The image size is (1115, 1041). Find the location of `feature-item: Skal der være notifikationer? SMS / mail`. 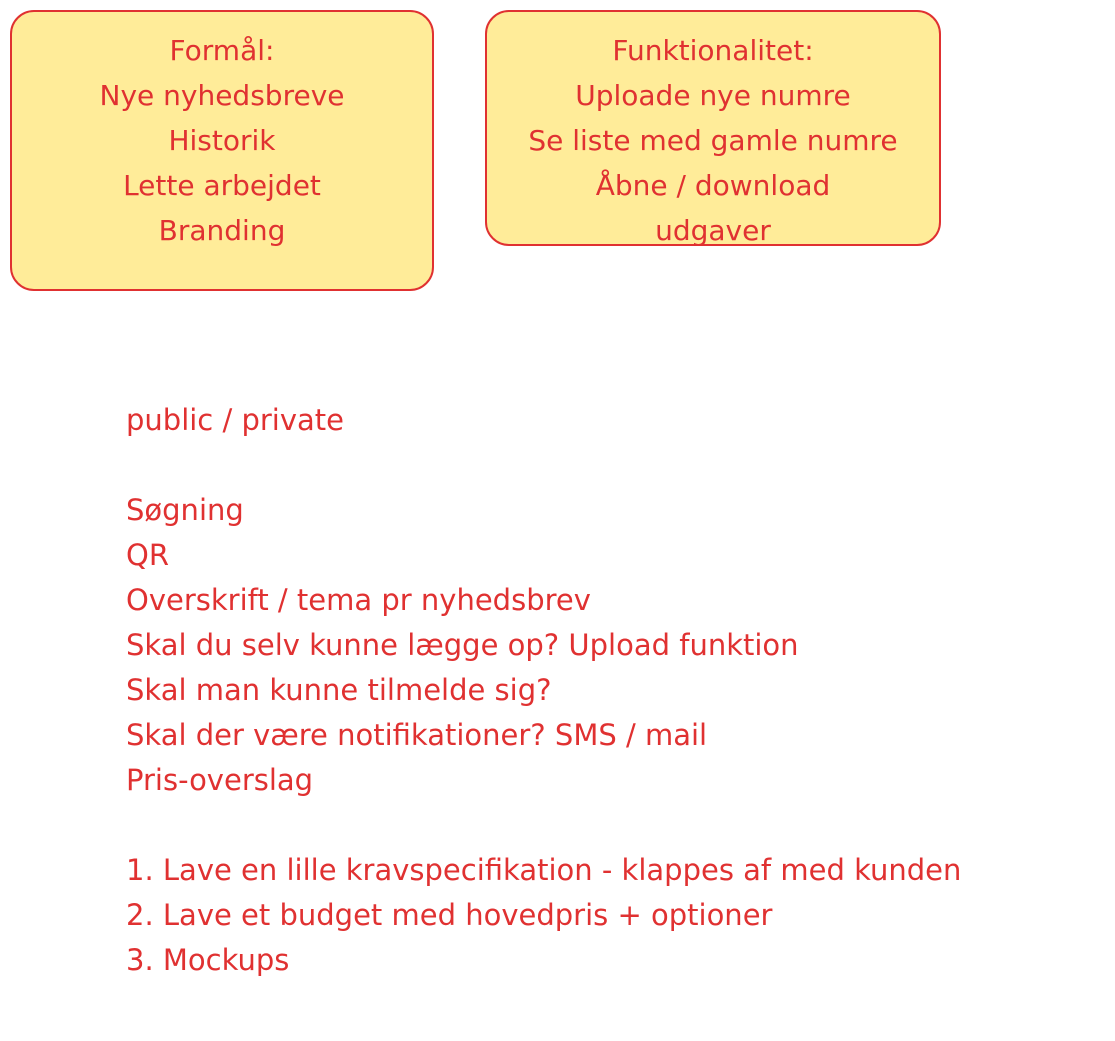

feature-item: Skal der være notifikationer? SMS / mail is located at coordinates (417, 735).